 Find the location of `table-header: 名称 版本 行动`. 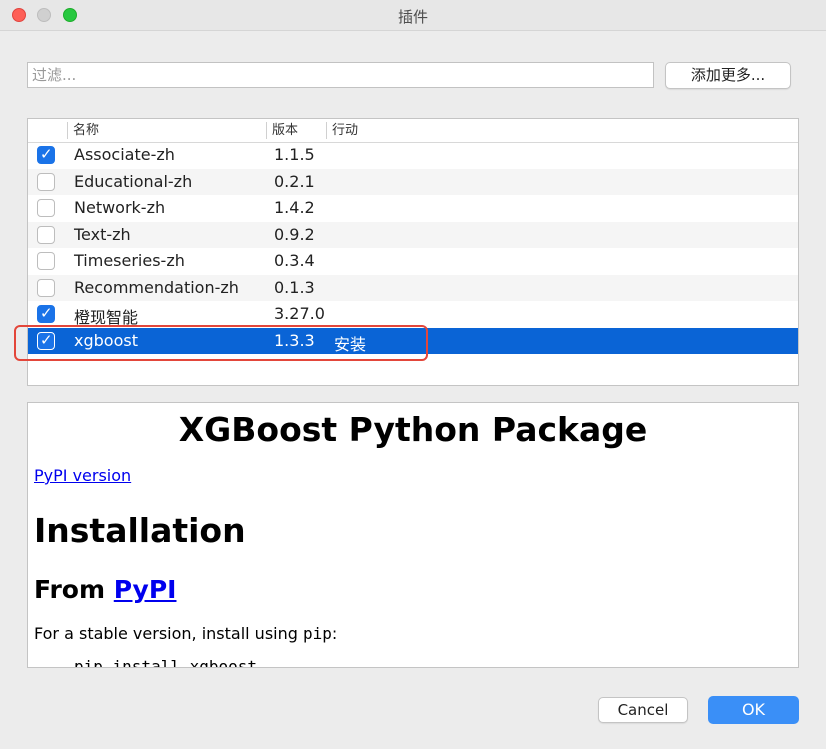

table-header: 名称 版本 行动 is located at coordinates (413, 131).